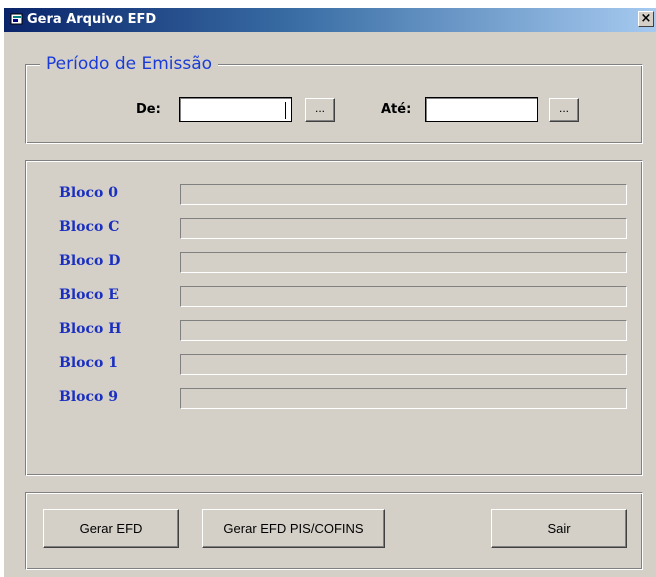 Image resolution: width=656 pixels, height=577 pixels. What do you see at coordinates (88, 397) in the screenshot?
I see `bloco-label: Bloco 9` at bounding box center [88, 397].